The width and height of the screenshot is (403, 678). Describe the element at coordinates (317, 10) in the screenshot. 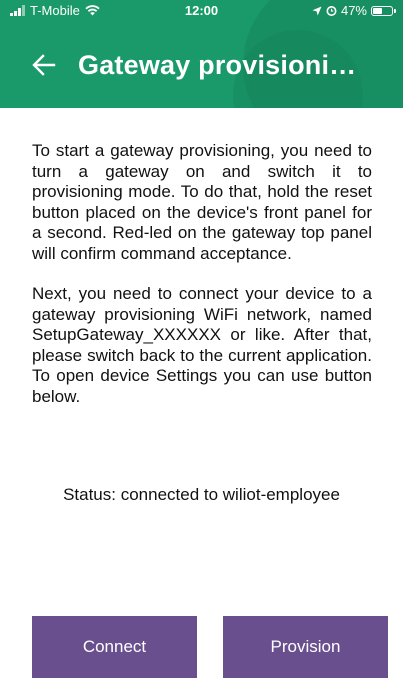

I see `location-arrow-icon` at that location.